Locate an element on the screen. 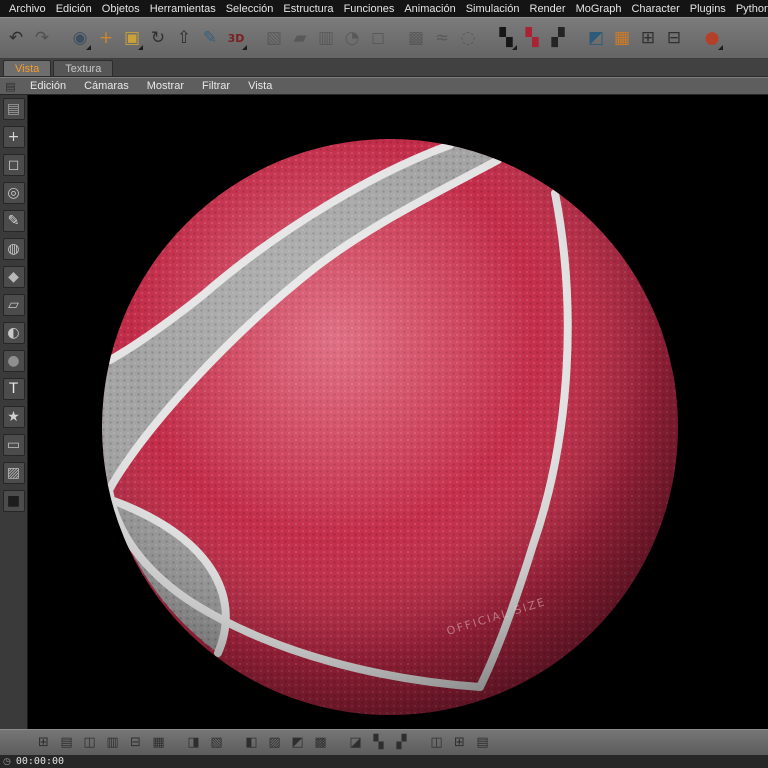  menu-mograph: MoGraph is located at coordinates (599, 9).